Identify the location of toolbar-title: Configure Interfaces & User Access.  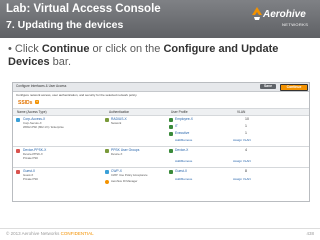
(41, 86).